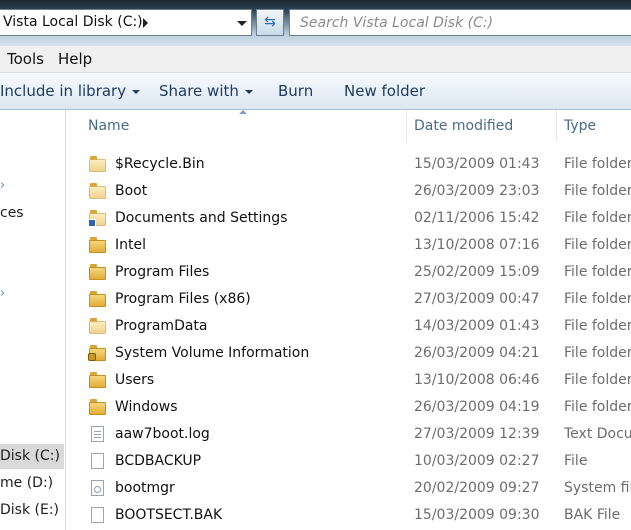  Describe the element at coordinates (158, 461) in the screenshot. I see `file-name: BCDBACKUP` at that location.